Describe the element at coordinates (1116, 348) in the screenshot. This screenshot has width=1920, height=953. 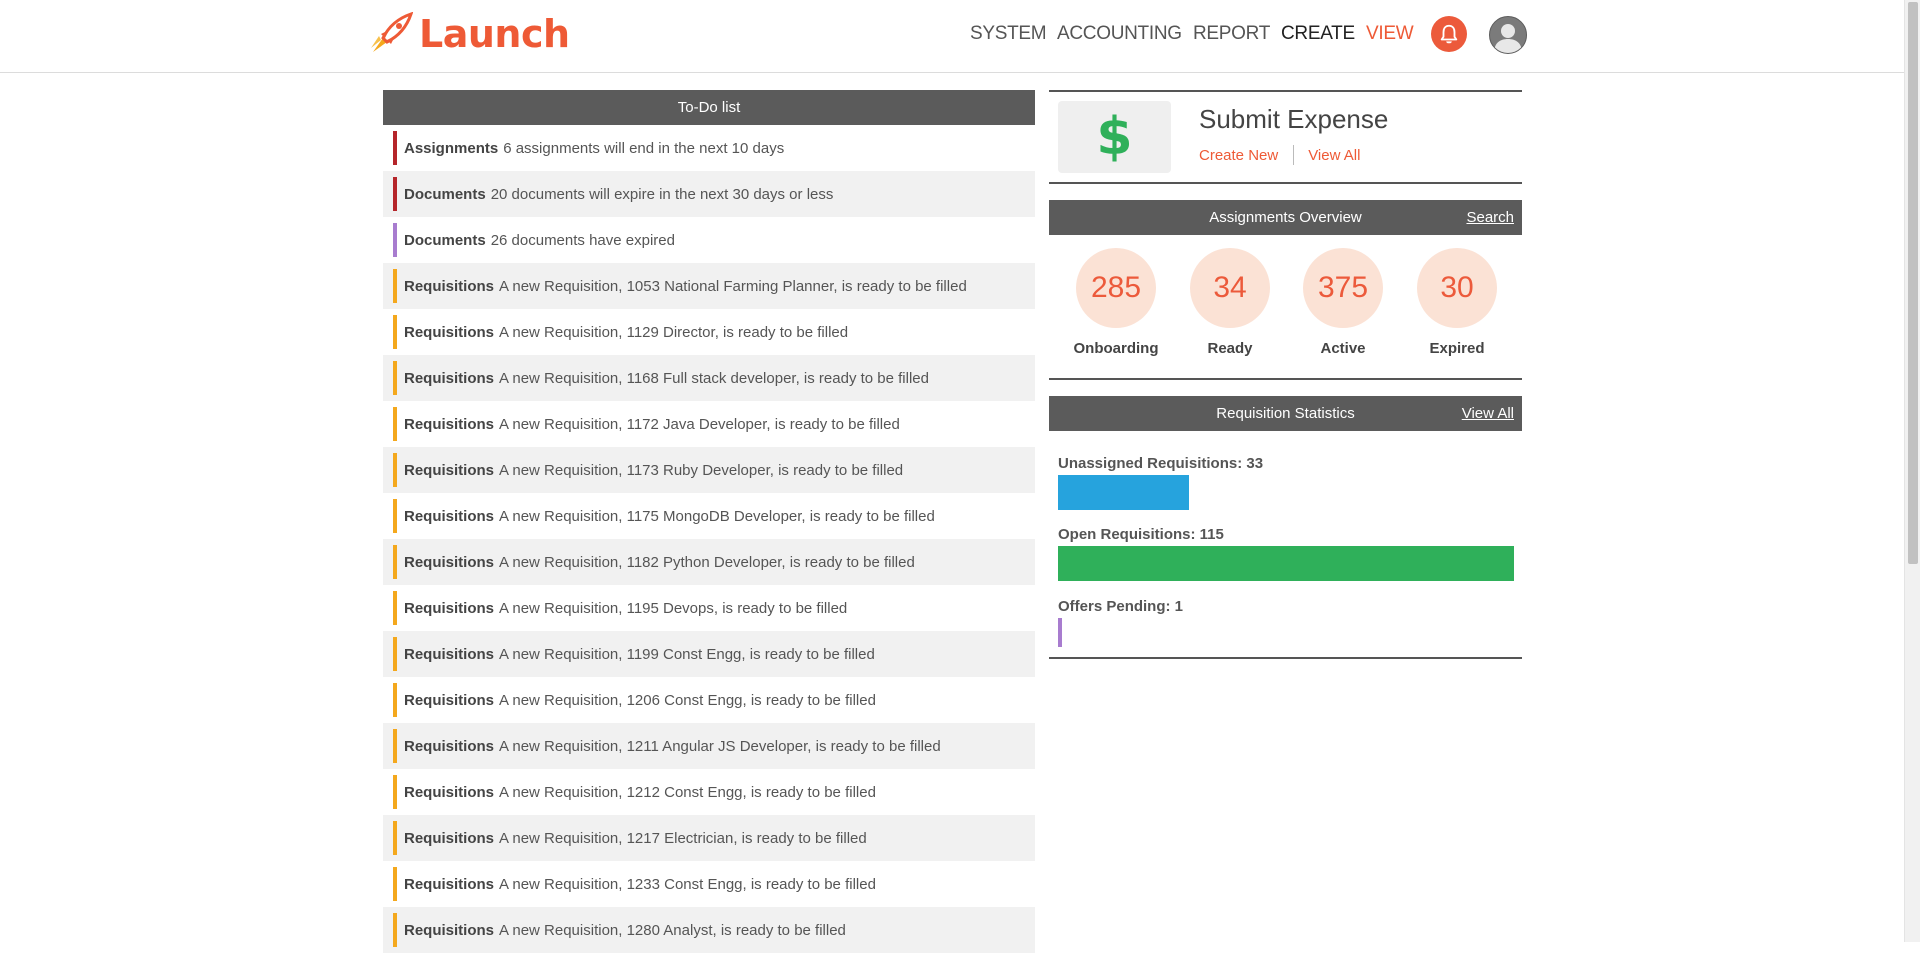
I see `stat-onboarding-label: Onboarding` at that location.